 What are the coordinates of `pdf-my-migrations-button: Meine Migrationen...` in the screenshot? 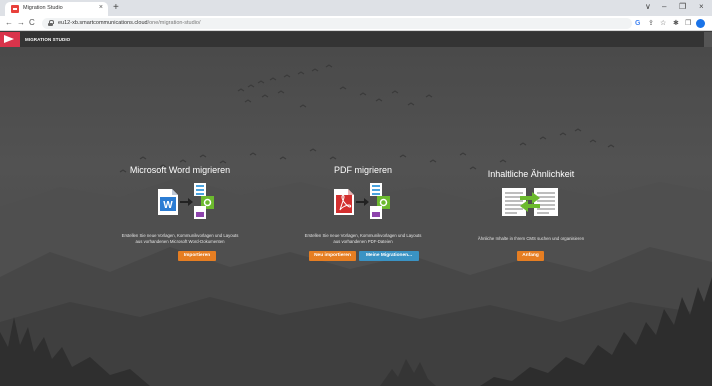 It's located at (389, 256).